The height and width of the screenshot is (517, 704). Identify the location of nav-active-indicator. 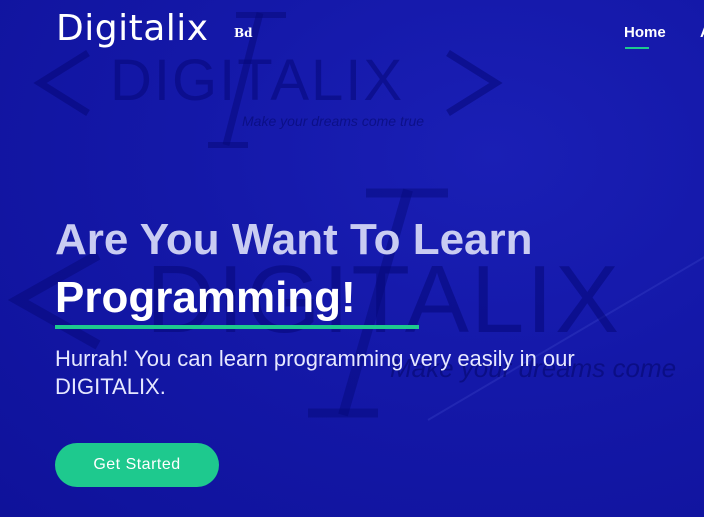
(637, 48).